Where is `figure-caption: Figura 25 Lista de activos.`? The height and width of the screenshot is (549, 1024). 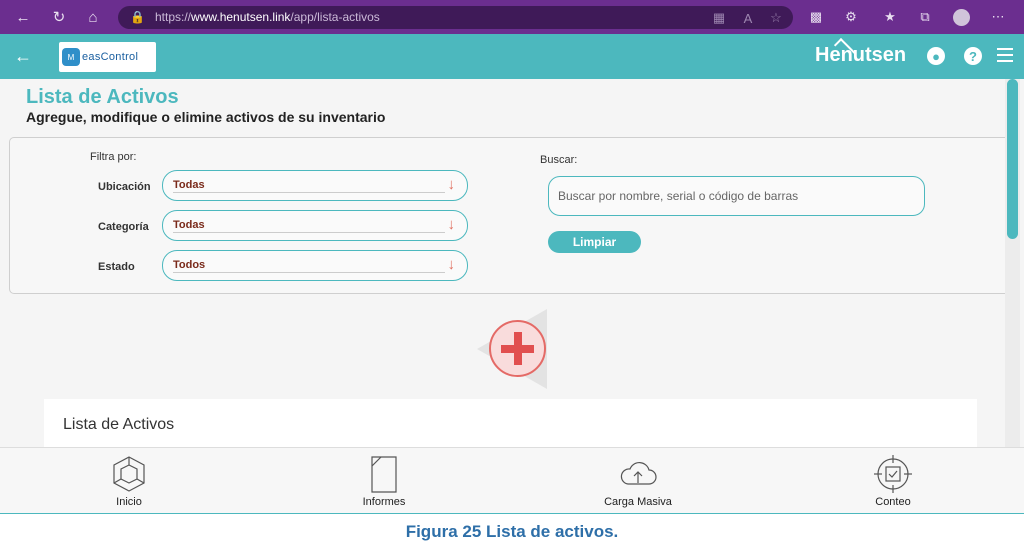
figure-caption: Figura 25 Lista de activos. is located at coordinates (512, 531).